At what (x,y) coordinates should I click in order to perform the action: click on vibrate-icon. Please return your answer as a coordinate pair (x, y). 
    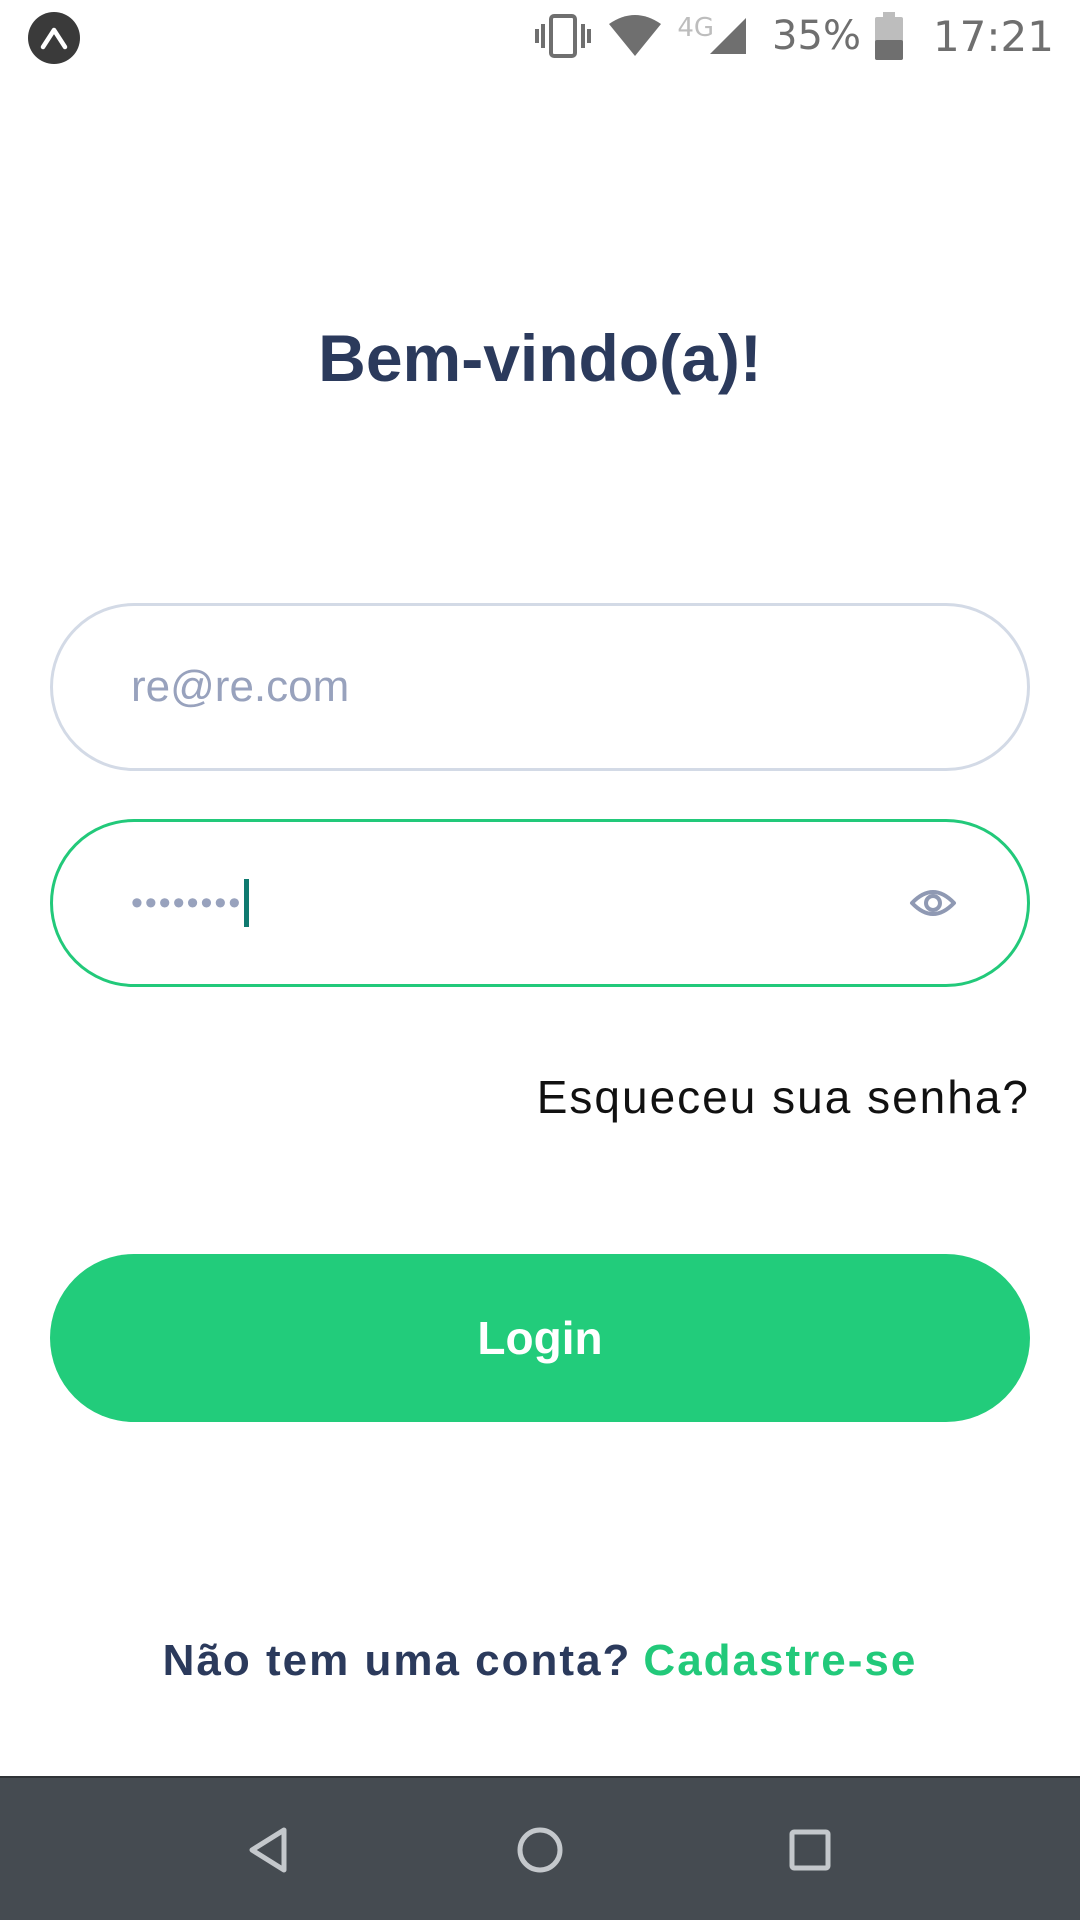
    Looking at the image, I should click on (563, 36).